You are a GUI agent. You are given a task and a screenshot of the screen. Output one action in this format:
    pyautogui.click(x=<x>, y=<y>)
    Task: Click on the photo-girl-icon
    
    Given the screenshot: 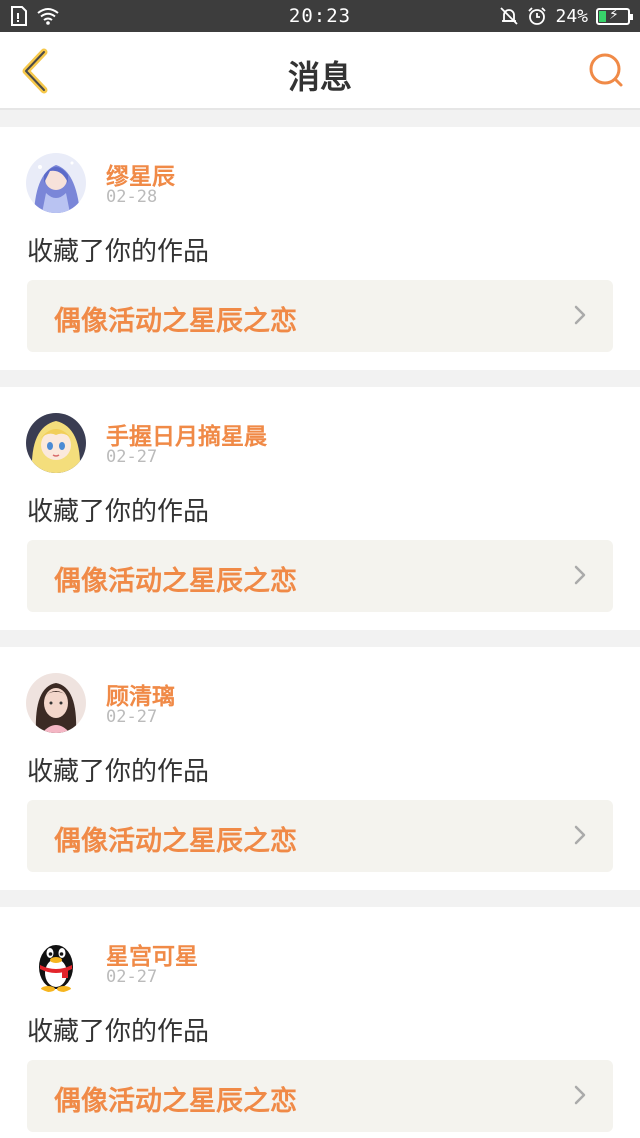 What is the action you would take?
    pyautogui.click(x=56, y=703)
    